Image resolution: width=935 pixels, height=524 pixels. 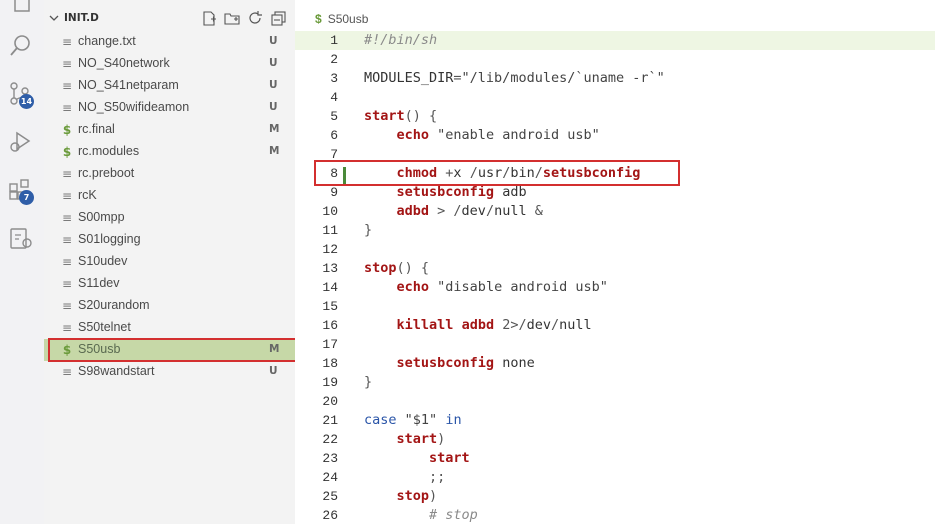 I want to click on chevron-down-icon, so click(x=54, y=18).